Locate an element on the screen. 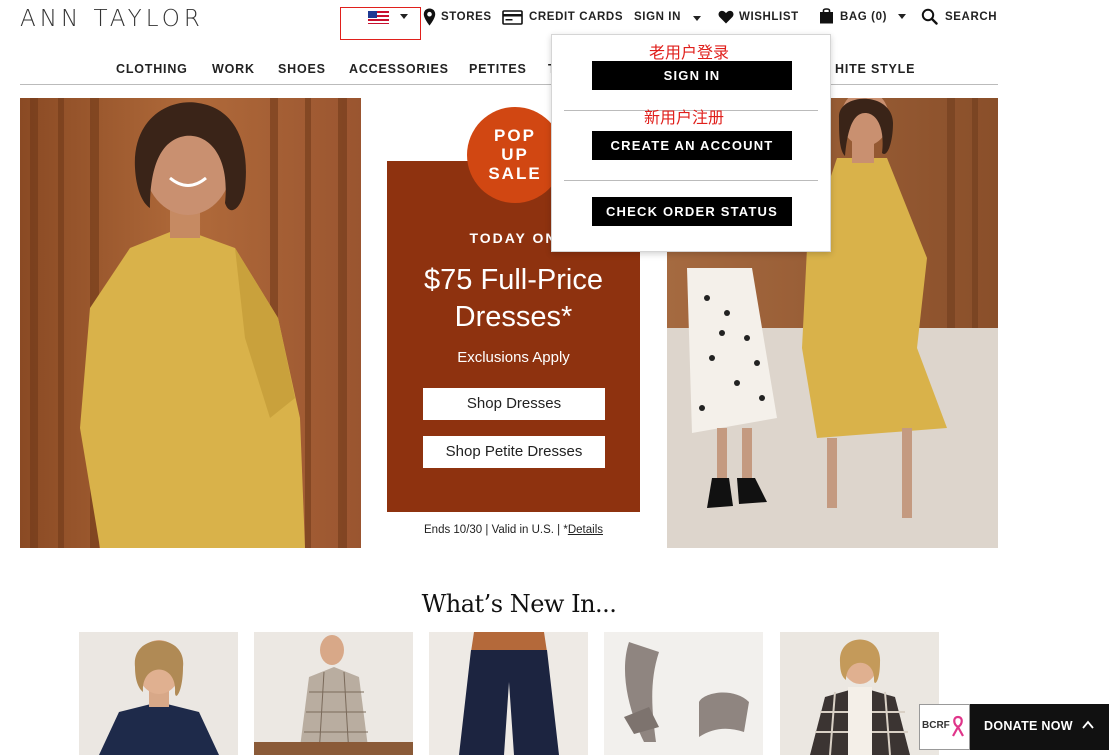  nav-item-accessories: ACCESSORIES is located at coordinates (399, 69).